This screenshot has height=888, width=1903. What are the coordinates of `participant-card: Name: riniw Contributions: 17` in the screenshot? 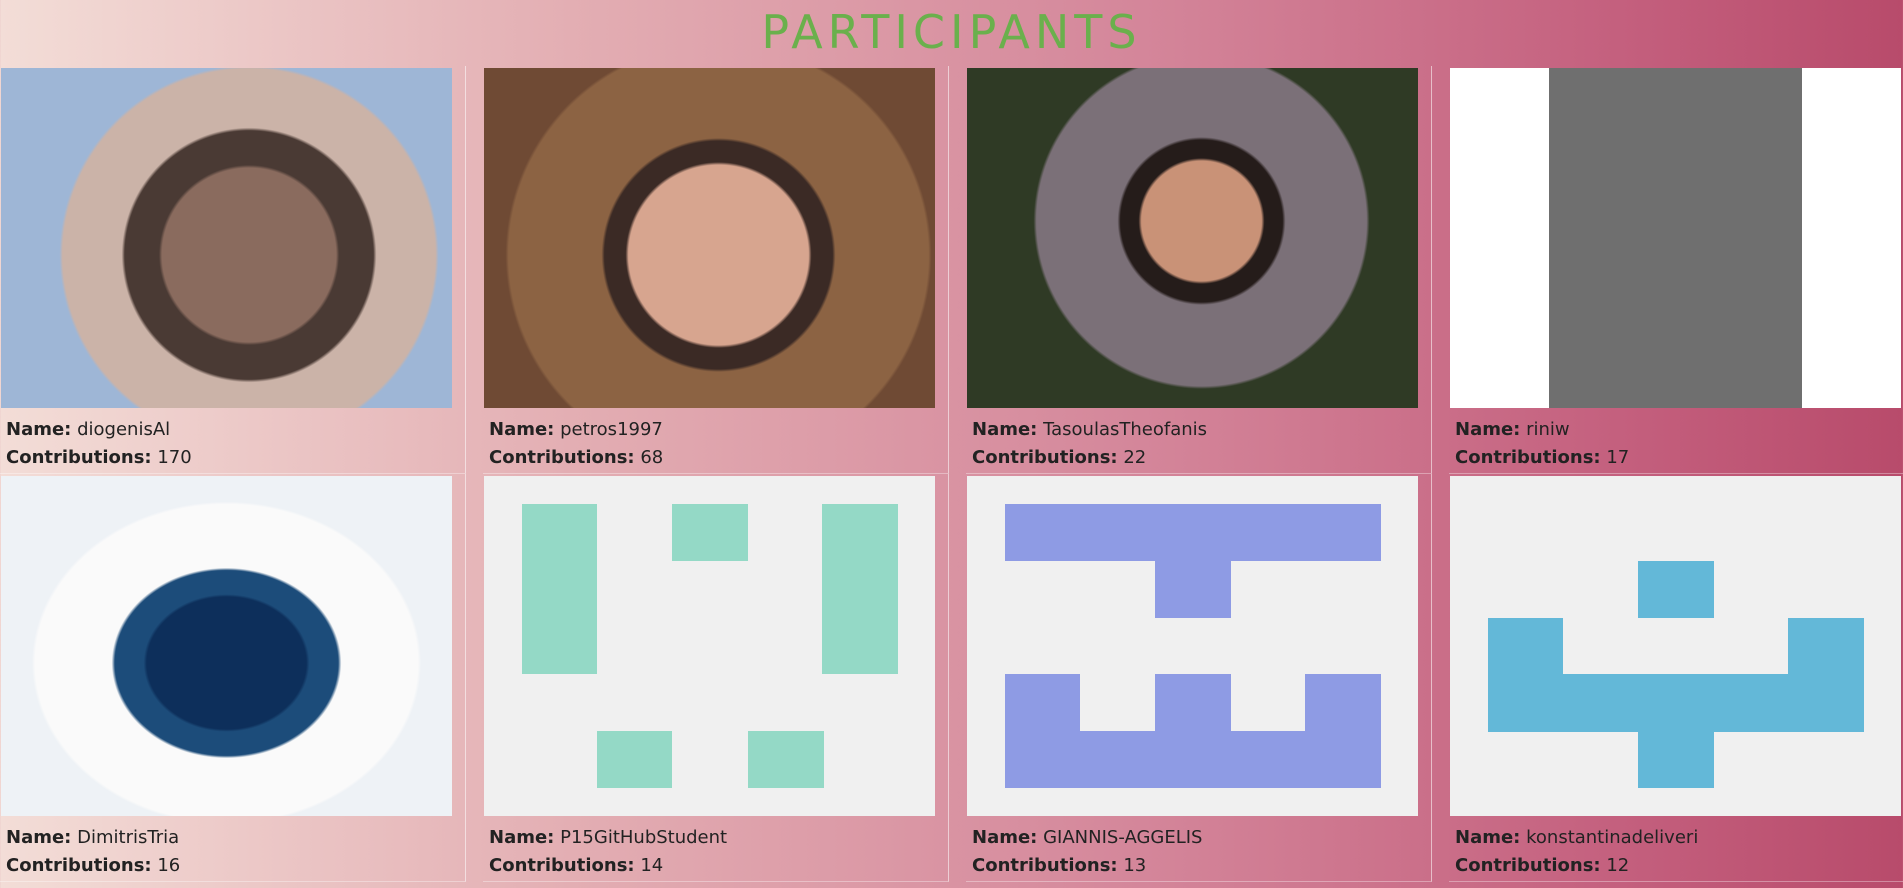 It's located at (1676, 270).